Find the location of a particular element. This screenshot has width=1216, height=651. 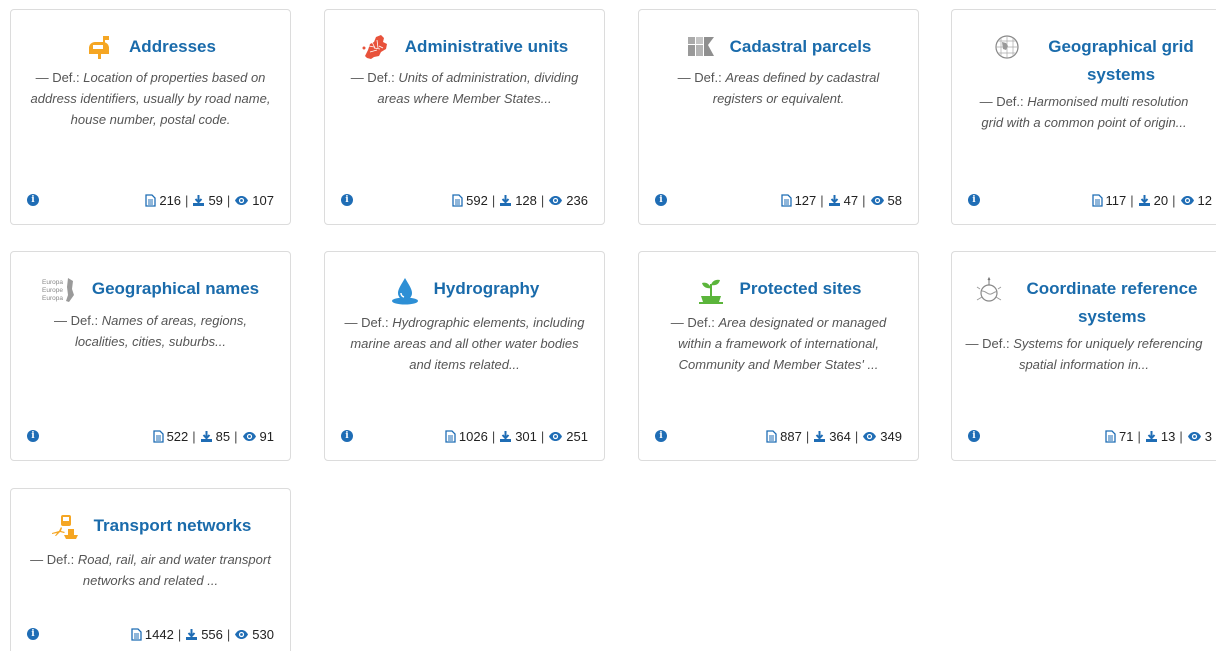

views-count: 12 is located at coordinates (1204, 200).